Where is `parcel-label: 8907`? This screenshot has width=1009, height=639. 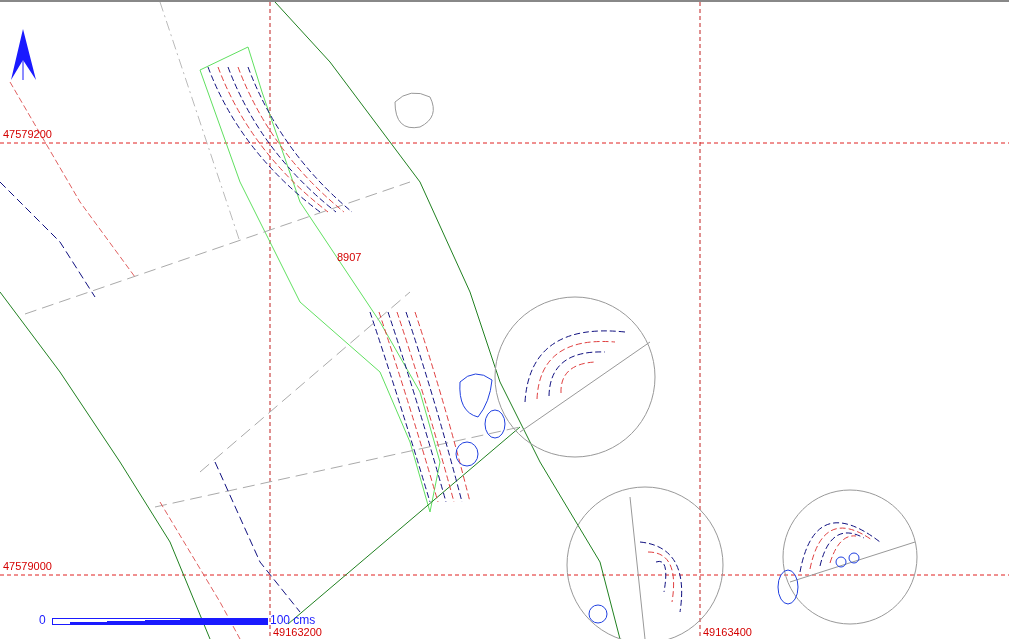
parcel-label: 8907 is located at coordinates (349, 257).